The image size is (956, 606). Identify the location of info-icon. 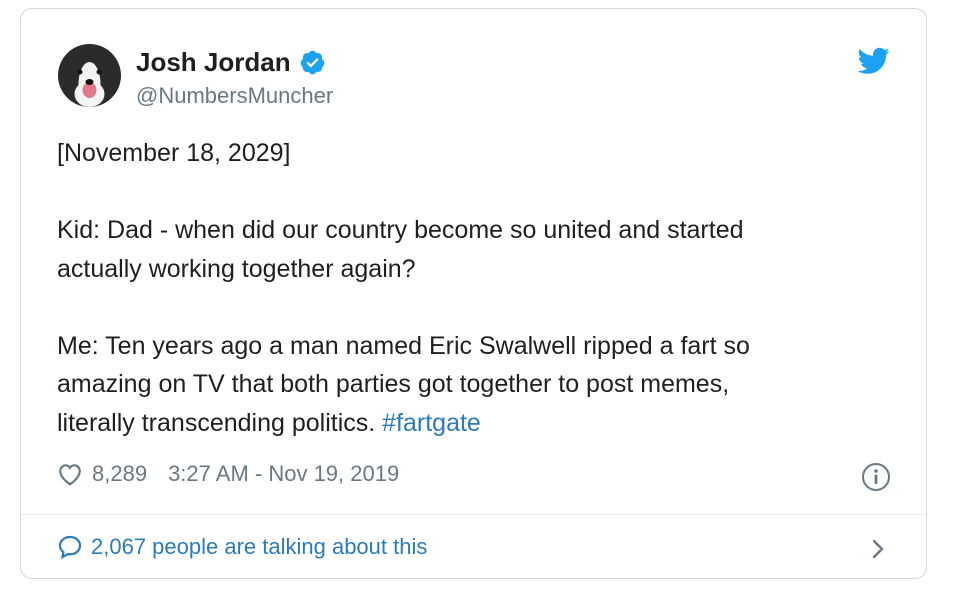
(876, 477).